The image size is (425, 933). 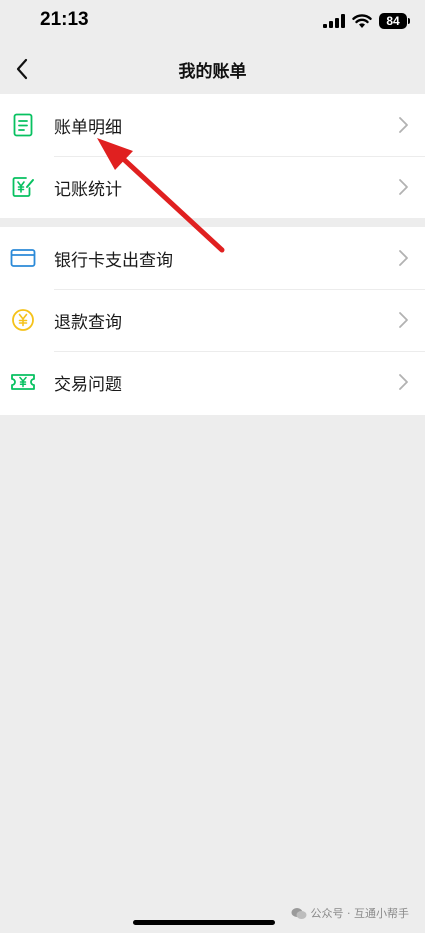 What do you see at coordinates (88, 322) in the screenshot?
I see `menu-item-label: 退款查询` at bounding box center [88, 322].